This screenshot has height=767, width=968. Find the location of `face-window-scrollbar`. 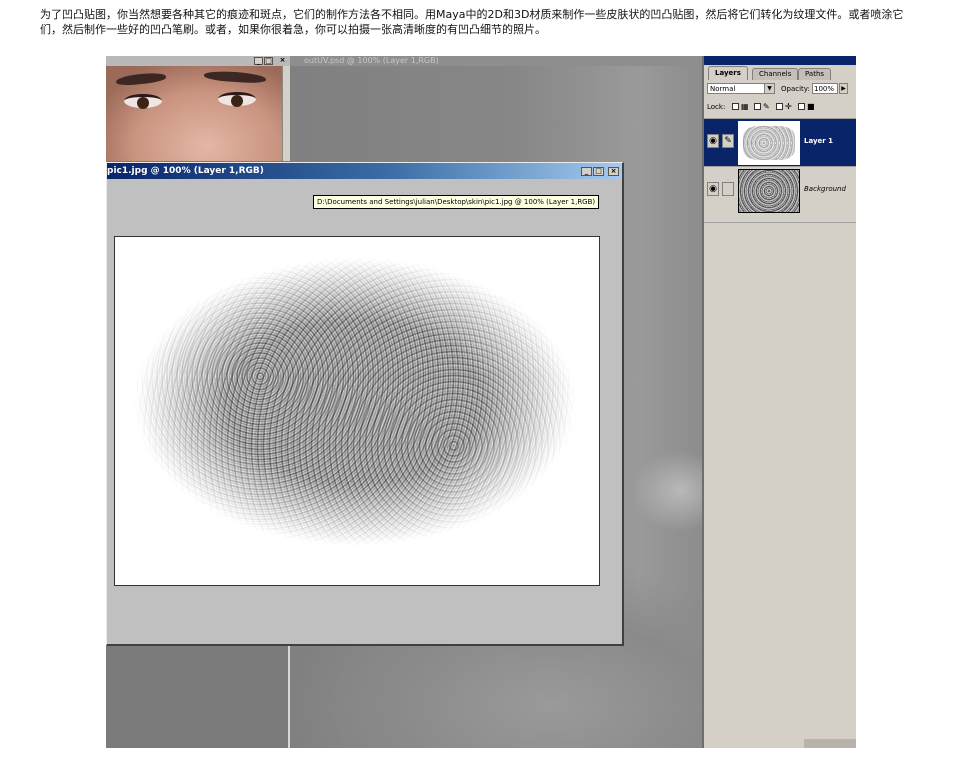

face-window-scrollbar is located at coordinates (286, 113).